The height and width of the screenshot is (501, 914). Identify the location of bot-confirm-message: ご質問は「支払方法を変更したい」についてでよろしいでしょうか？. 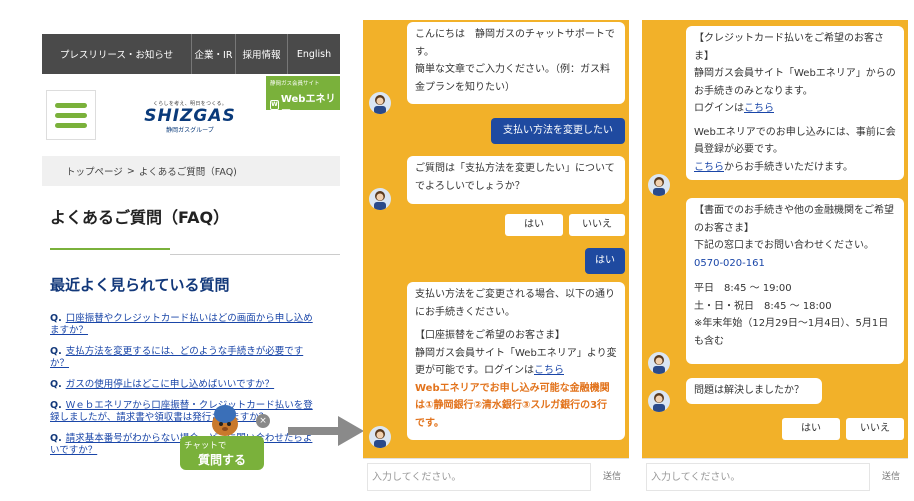
(516, 180).